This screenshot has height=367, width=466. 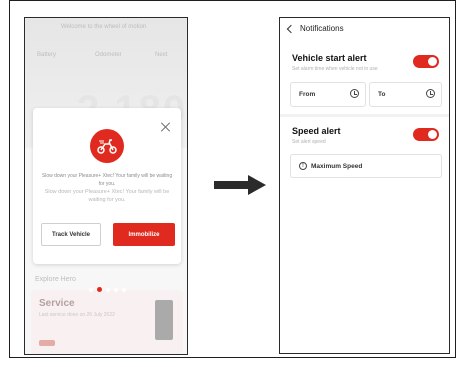 What do you see at coordinates (328, 94) in the screenshot?
I see `from-time-field: From` at bounding box center [328, 94].